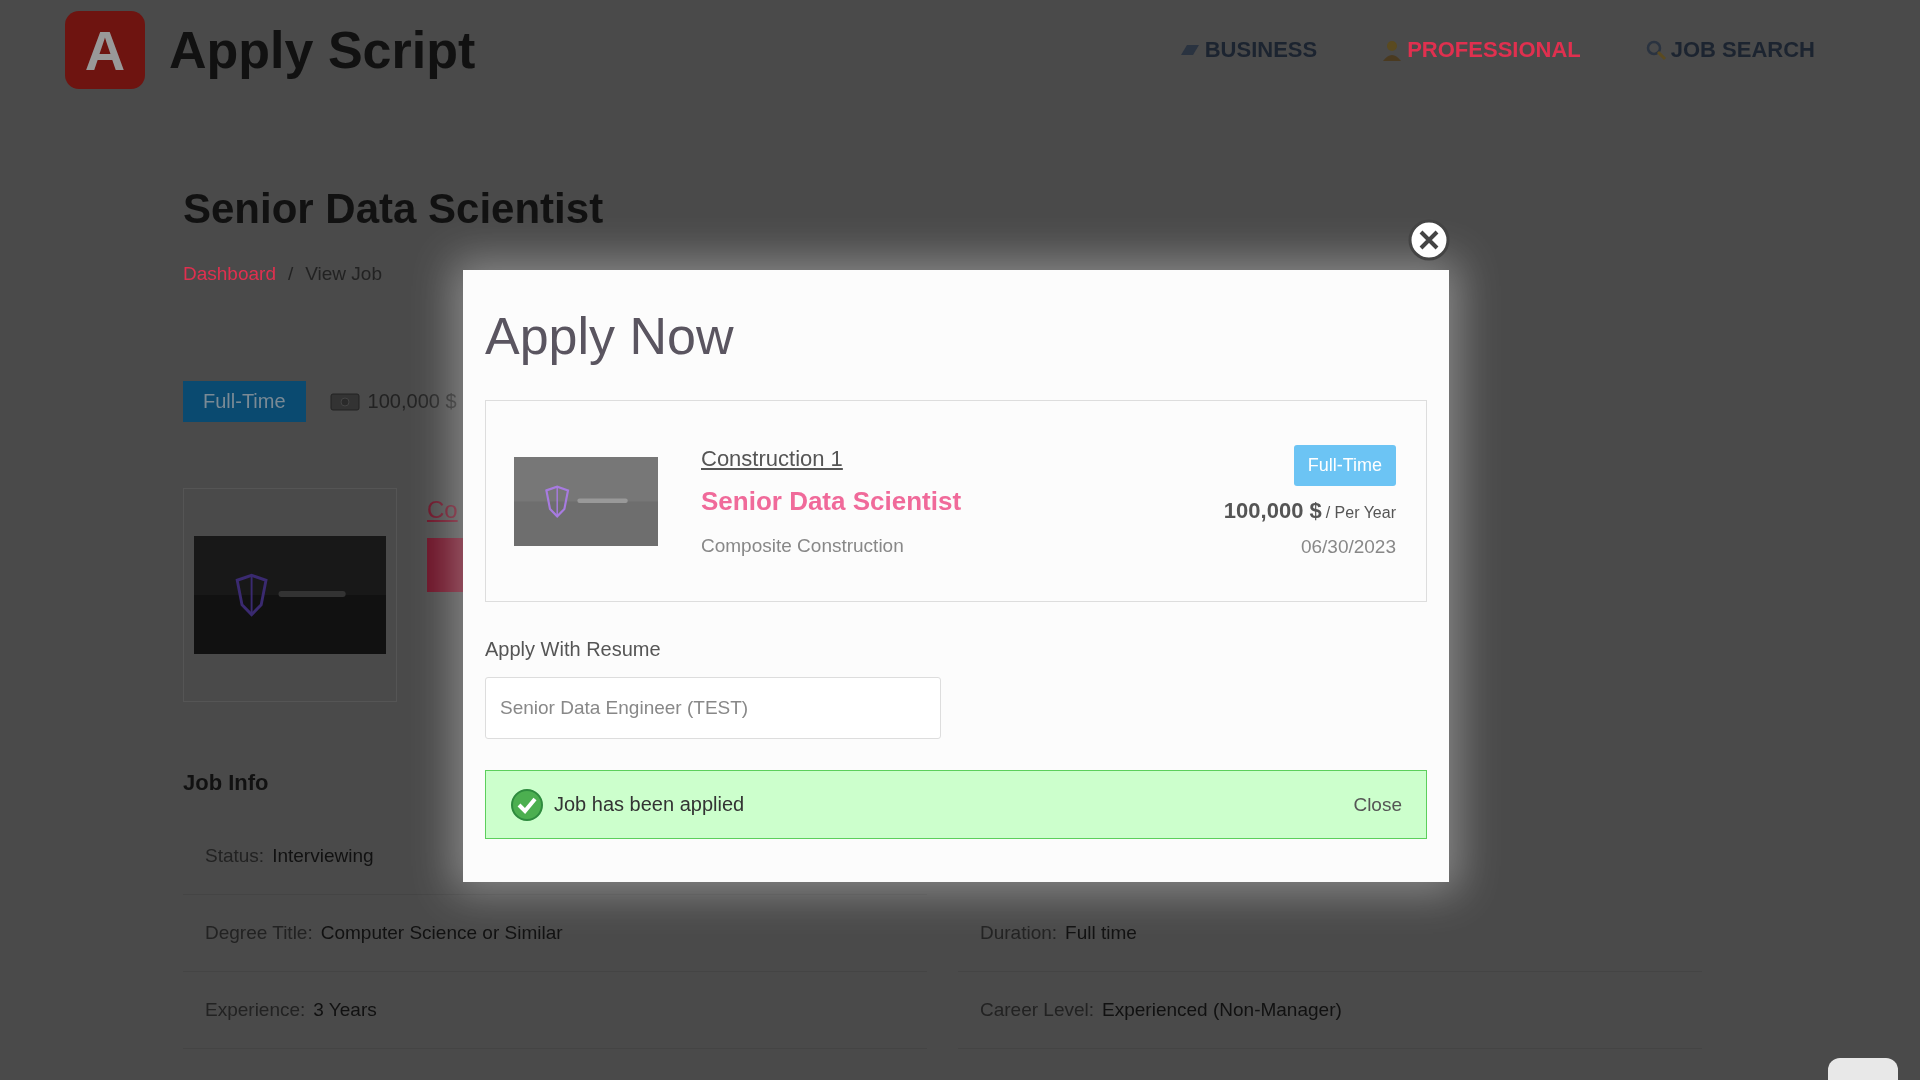  What do you see at coordinates (226, 783) in the screenshot?
I see `section-heading: Job Info` at bounding box center [226, 783].